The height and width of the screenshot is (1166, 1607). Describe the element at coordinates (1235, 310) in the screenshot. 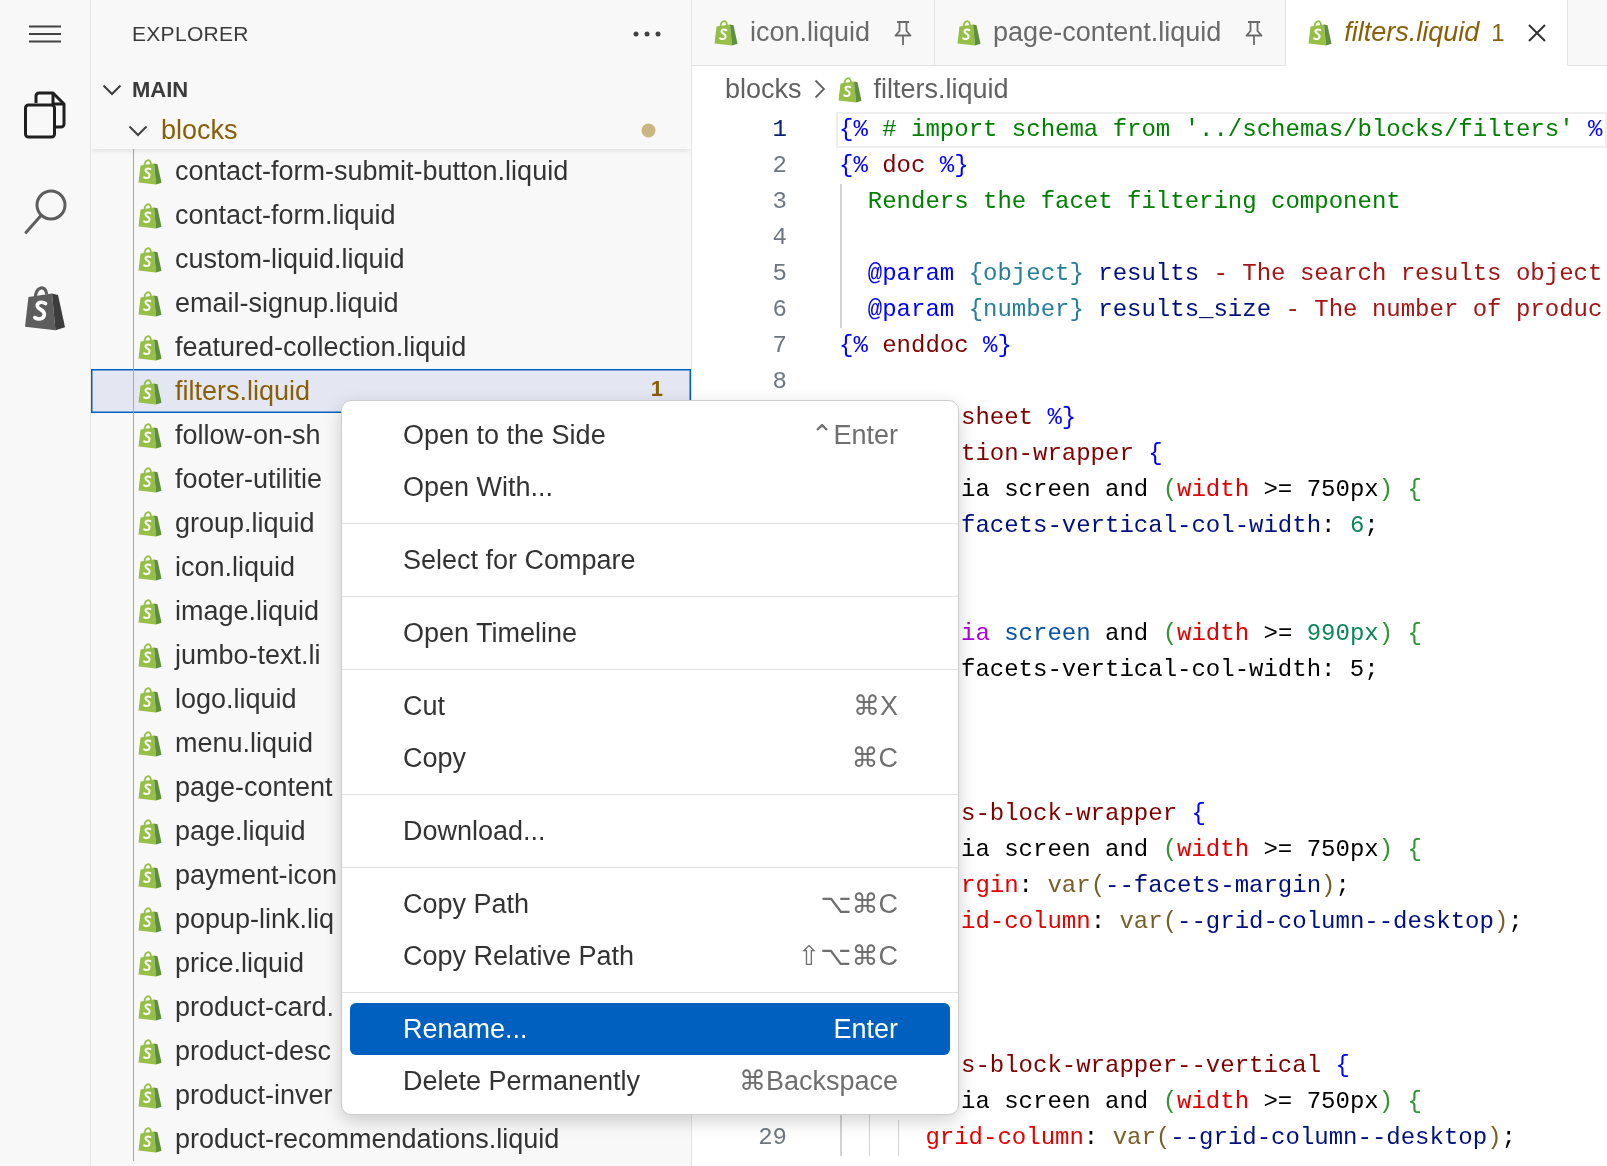

I see `code-line: @param {number} results_size - The number of produc` at that location.